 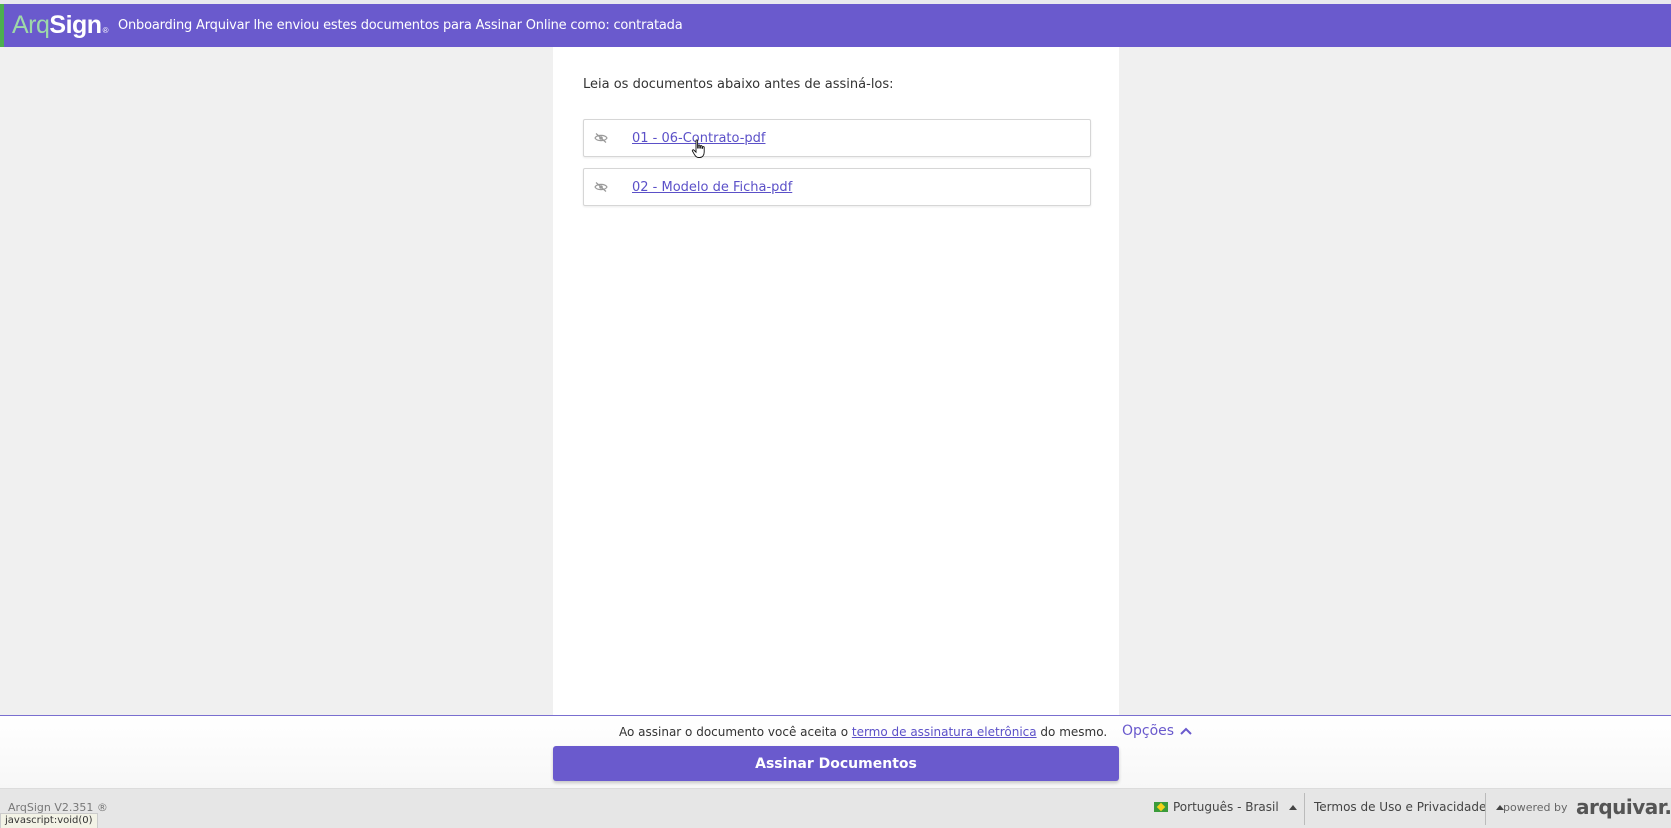 What do you see at coordinates (836, 763) in the screenshot?
I see `sign-documents-button: Assinar Documentos` at bounding box center [836, 763].